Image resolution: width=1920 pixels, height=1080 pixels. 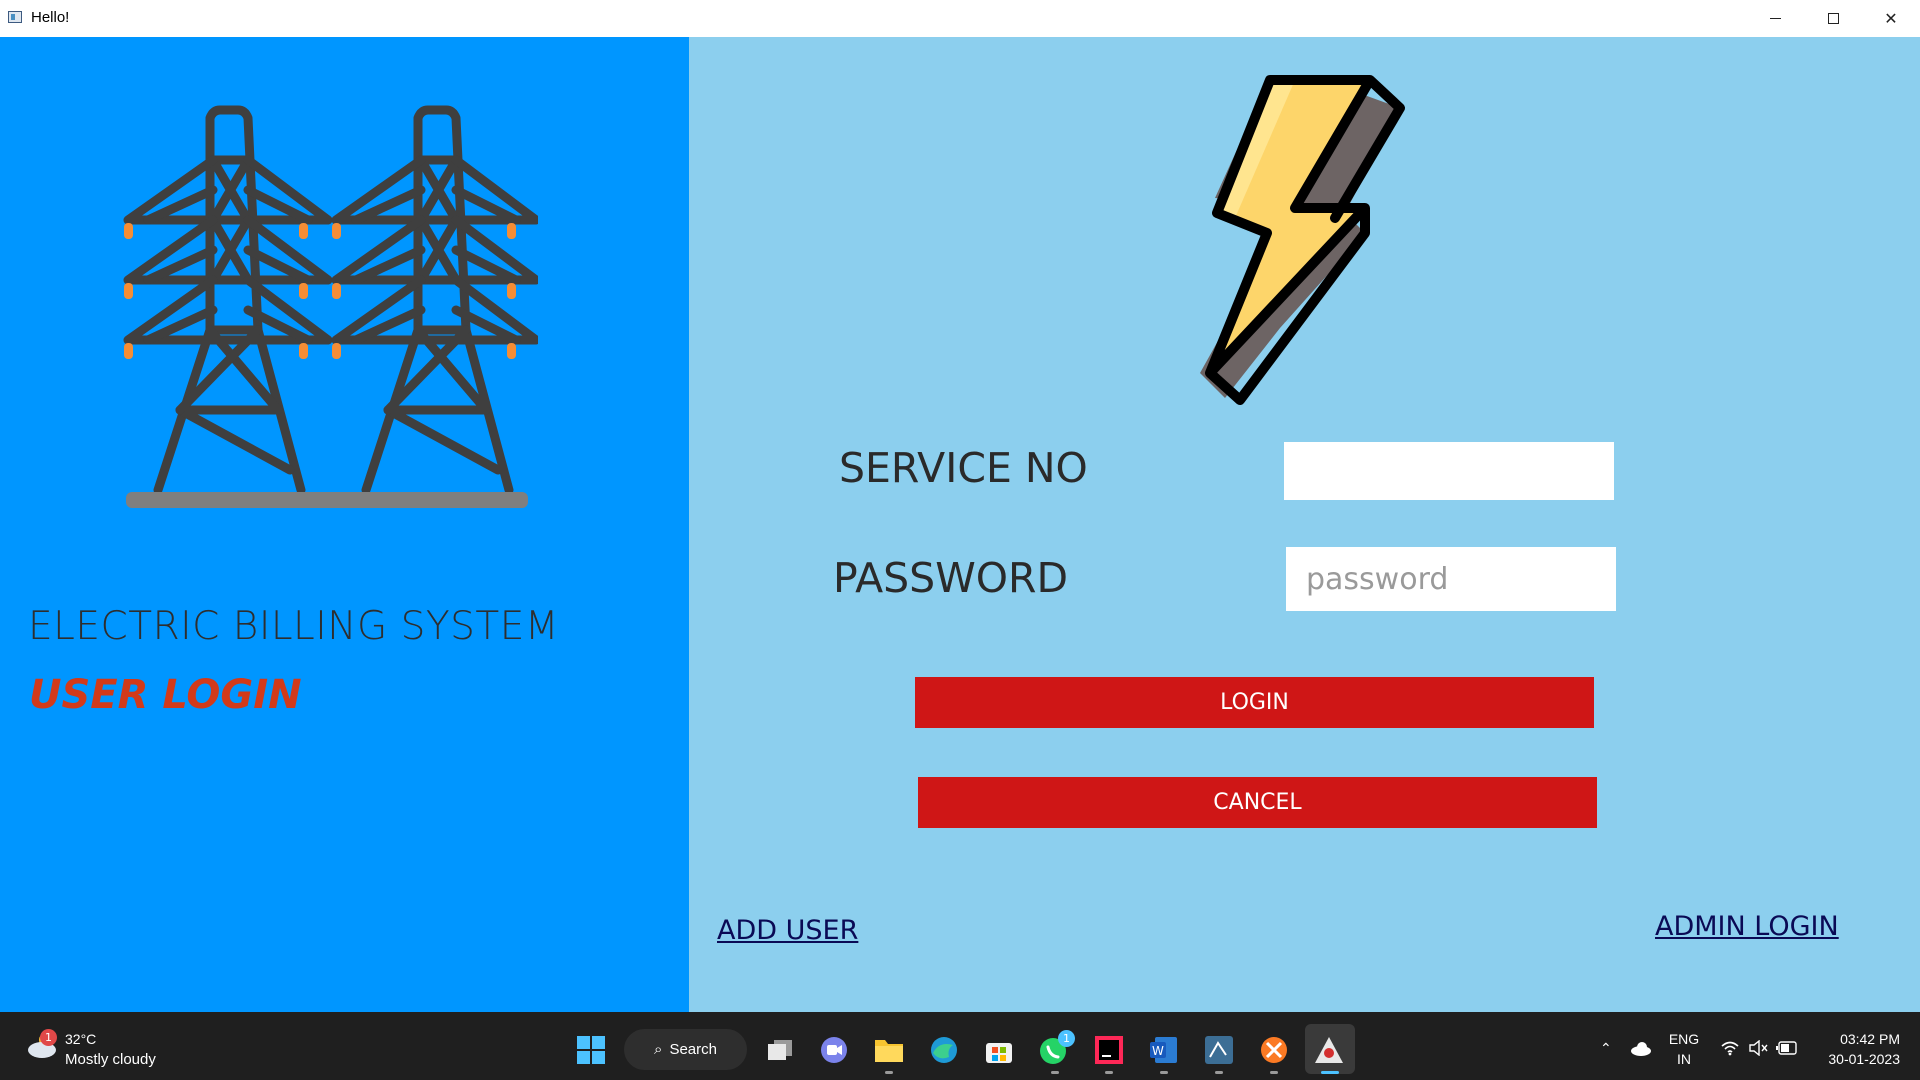 I want to click on close-button: ✕, so click(x=1891, y=18).